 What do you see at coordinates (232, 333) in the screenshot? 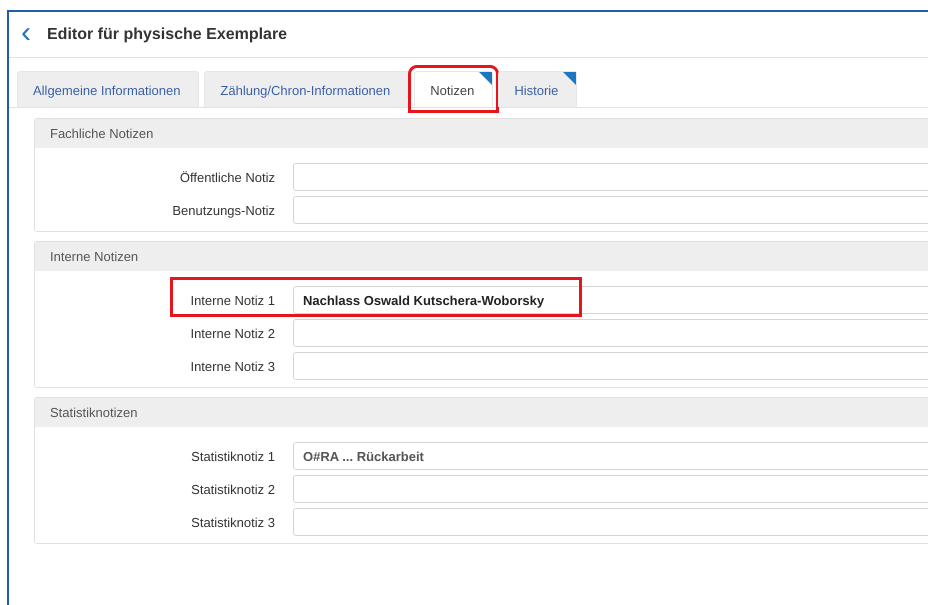
I see `field-label: Interne Notiz 2` at bounding box center [232, 333].